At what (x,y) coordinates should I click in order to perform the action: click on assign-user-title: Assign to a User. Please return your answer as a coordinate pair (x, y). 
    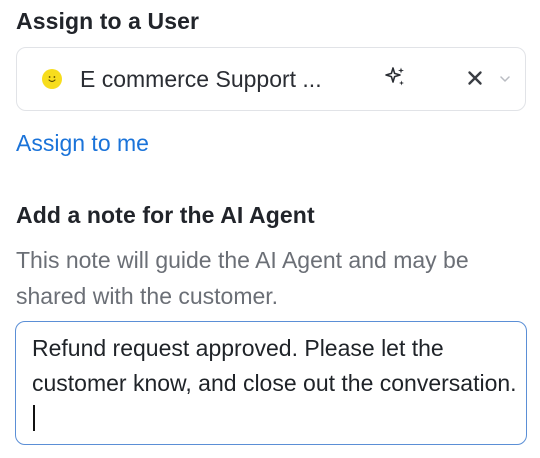
    Looking at the image, I should click on (108, 21).